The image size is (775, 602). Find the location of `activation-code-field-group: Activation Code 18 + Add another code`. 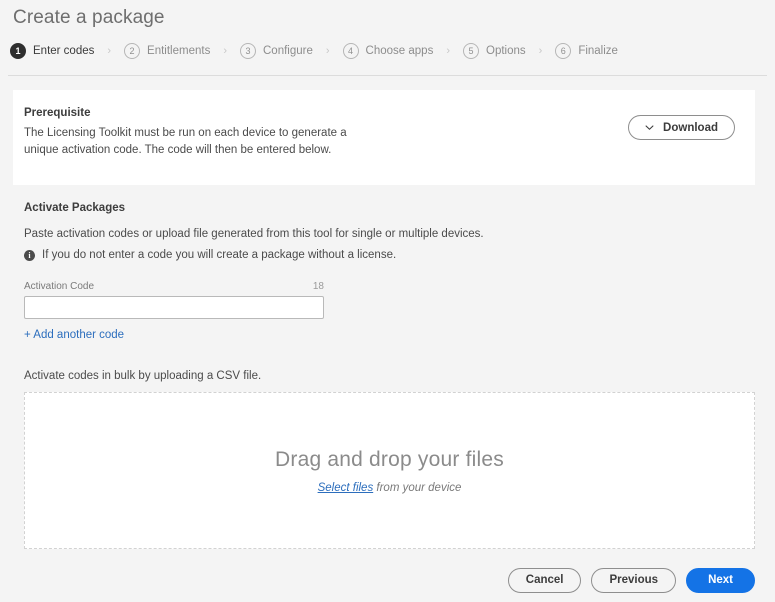

activation-code-field-group: Activation Code 18 + Add another code is located at coordinates (174, 312).